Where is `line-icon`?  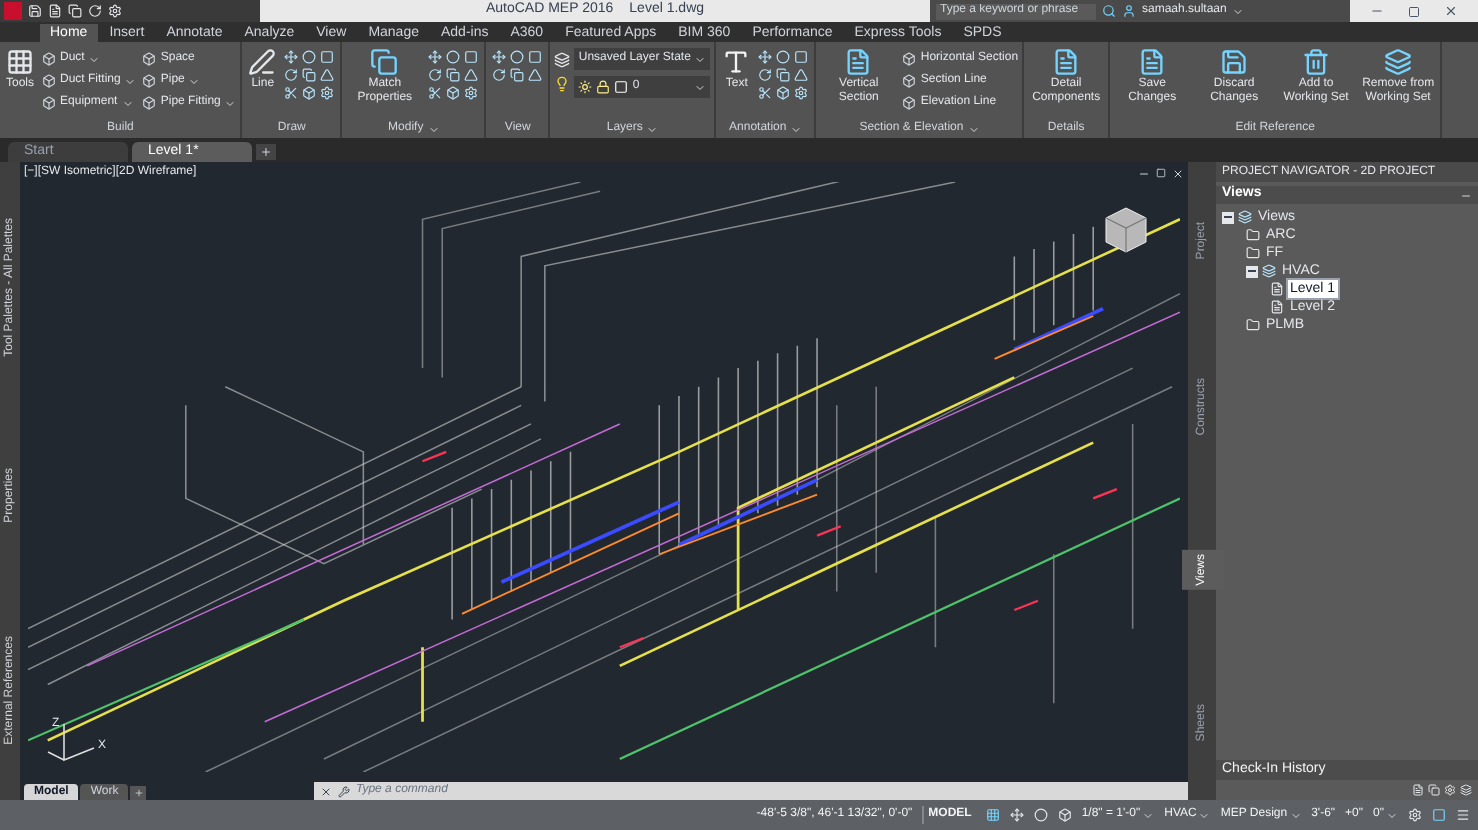
line-icon is located at coordinates (262, 62).